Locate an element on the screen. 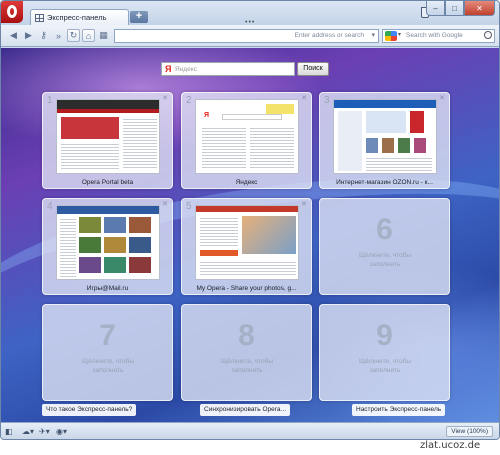  speed-dial-small-icon: ▦ is located at coordinates (103, 35).